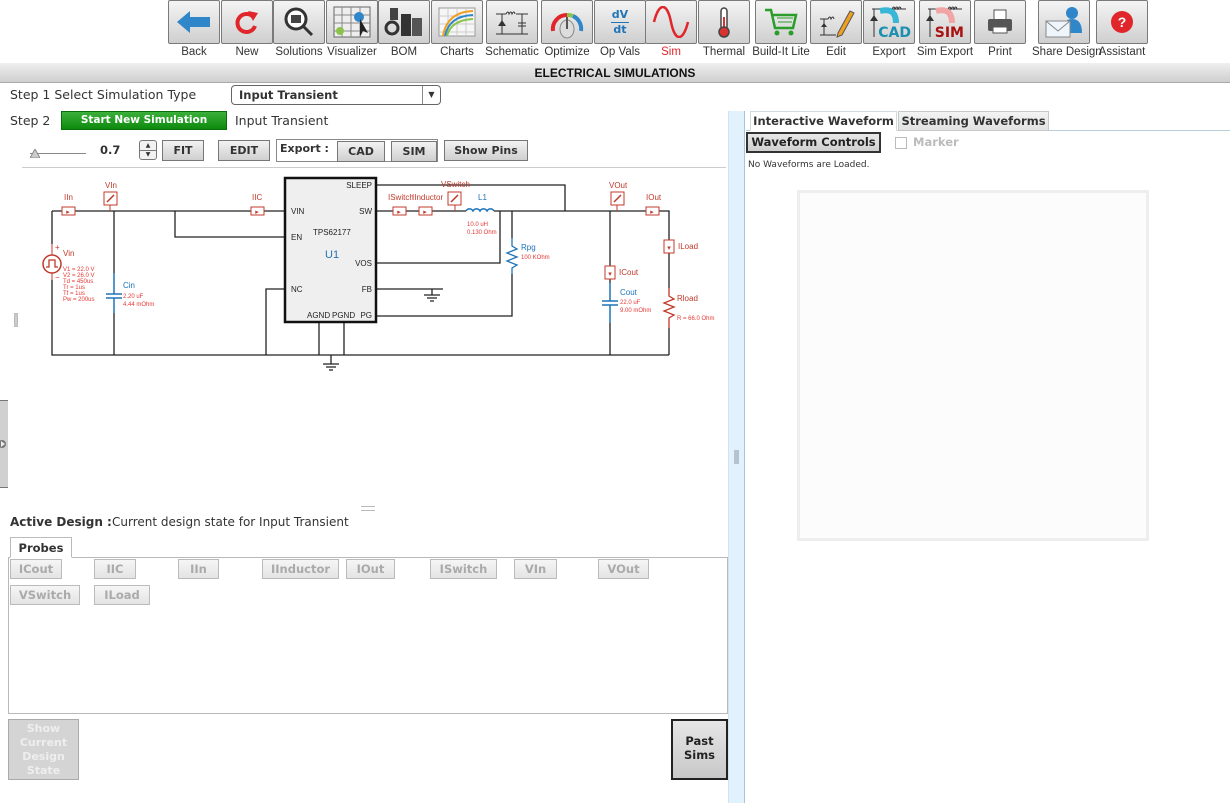 The height and width of the screenshot is (803, 1230). Describe the element at coordinates (615, 73) in the screenshot. I see `page-title: ELECTRICAL SIMULATIONS` at that location.